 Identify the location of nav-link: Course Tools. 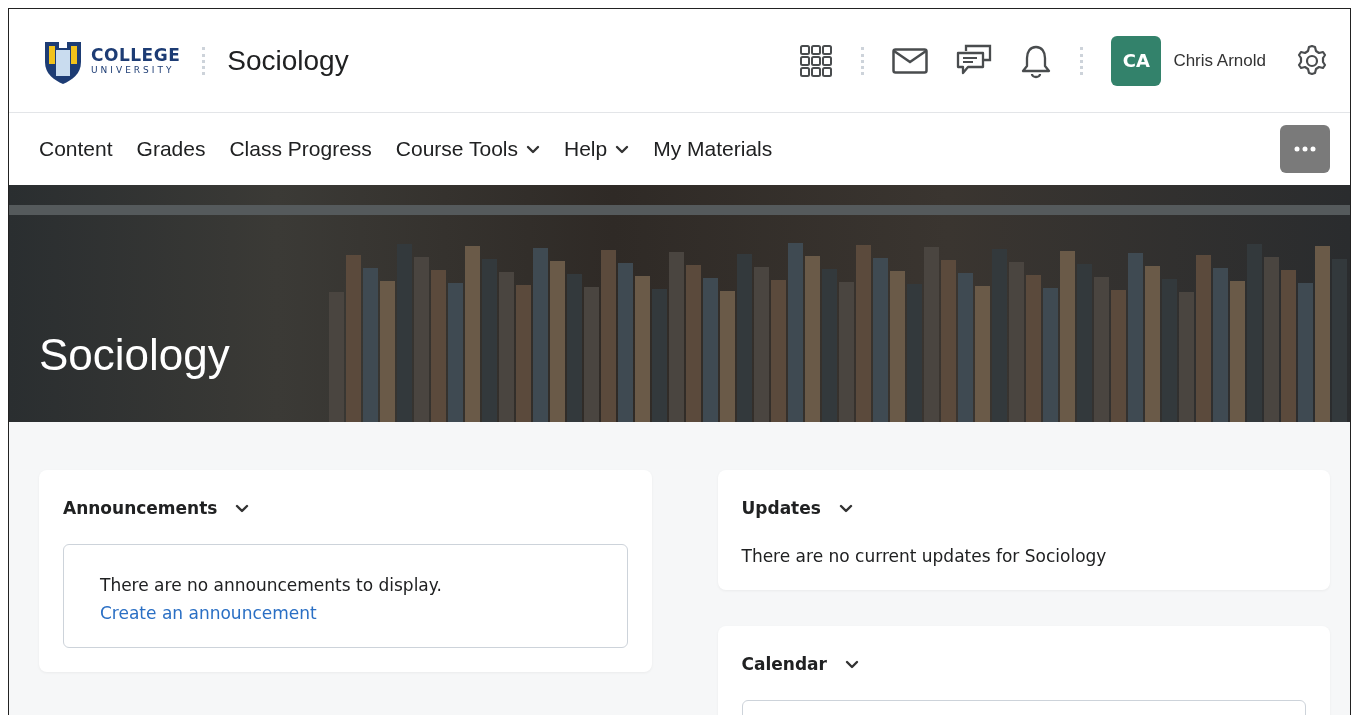
(467, 149).